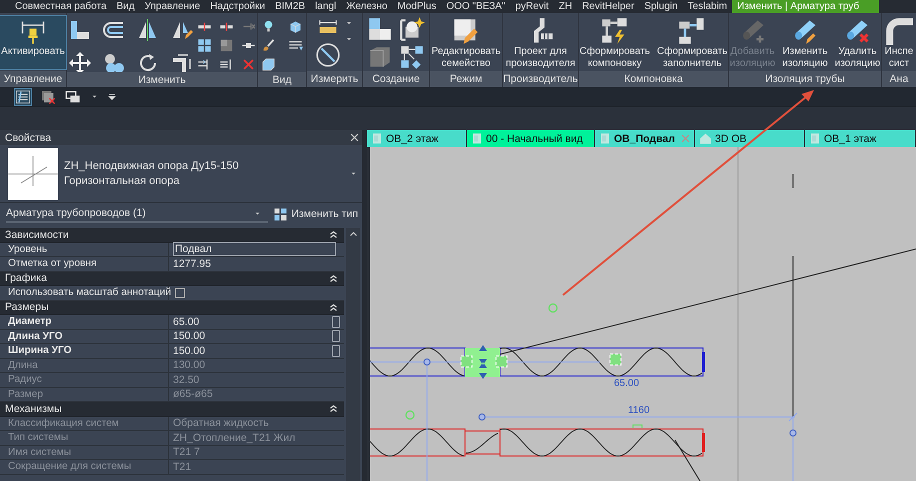 This screenshot has width=916, height=481. I want to click on menu-tab: ModPlus, so click(417, 6).